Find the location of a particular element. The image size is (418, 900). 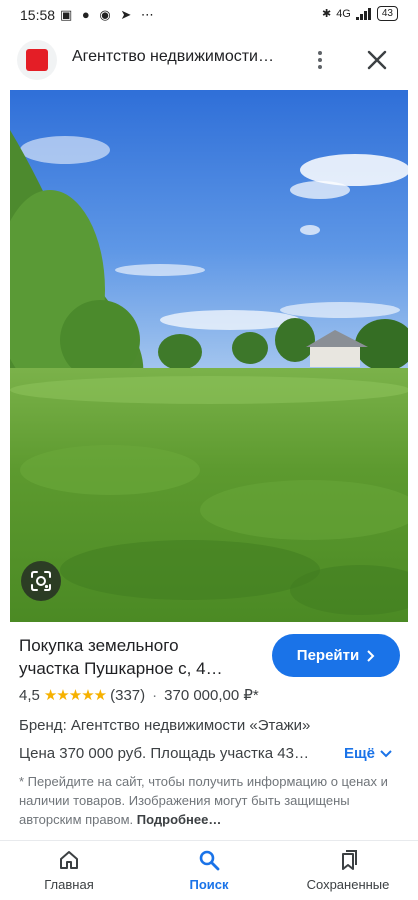

rating-row: 4,5 ★★★★★ (337) · 370 000,00 ₽* is located at coordinates (139, 695).